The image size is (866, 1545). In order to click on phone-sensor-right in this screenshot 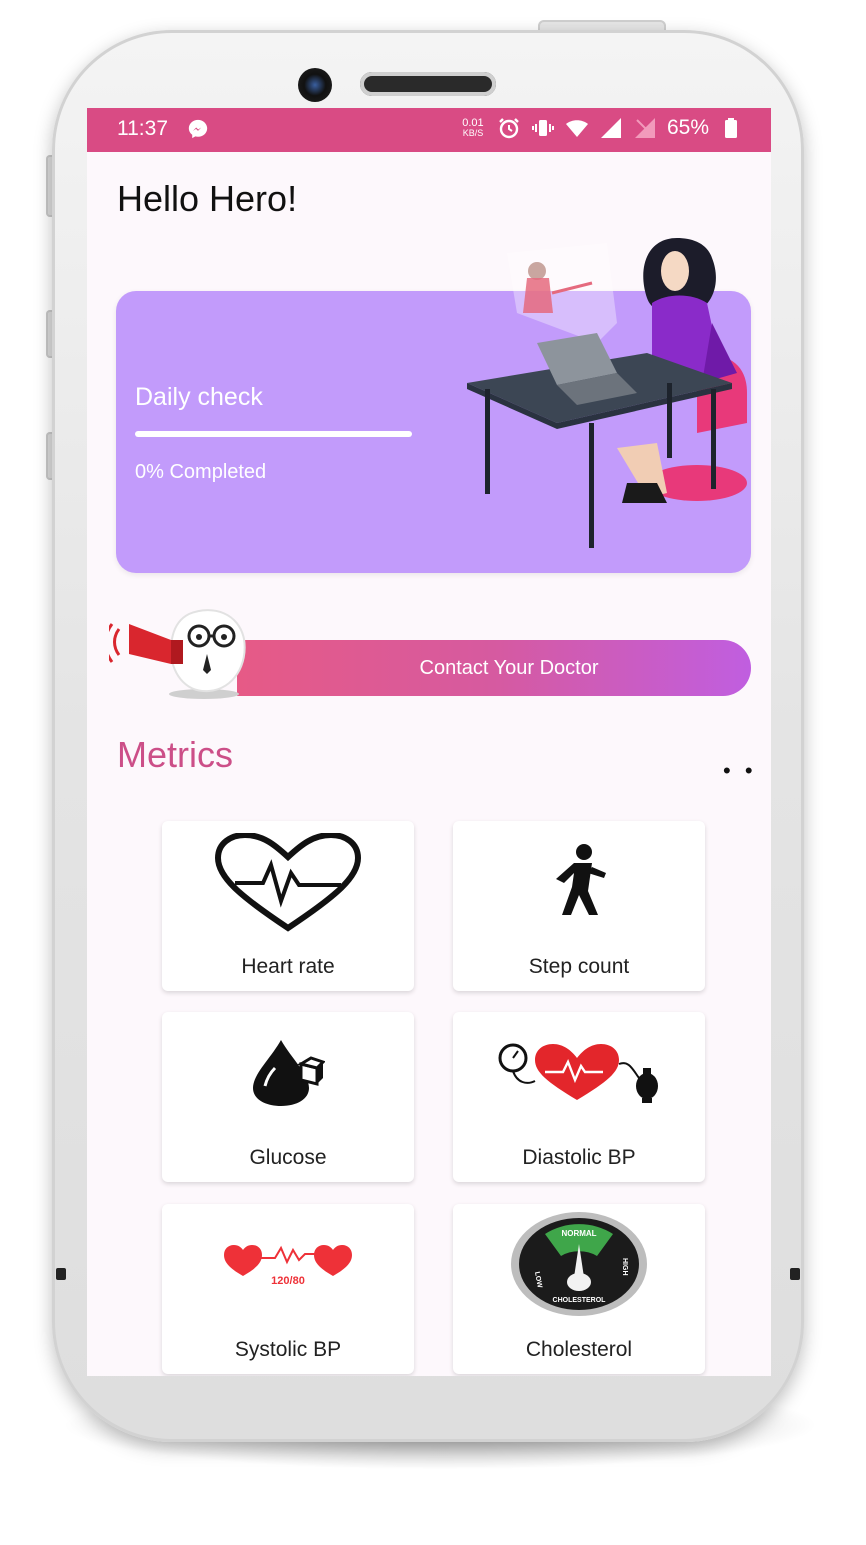, I will do `click(795, 1274)`.